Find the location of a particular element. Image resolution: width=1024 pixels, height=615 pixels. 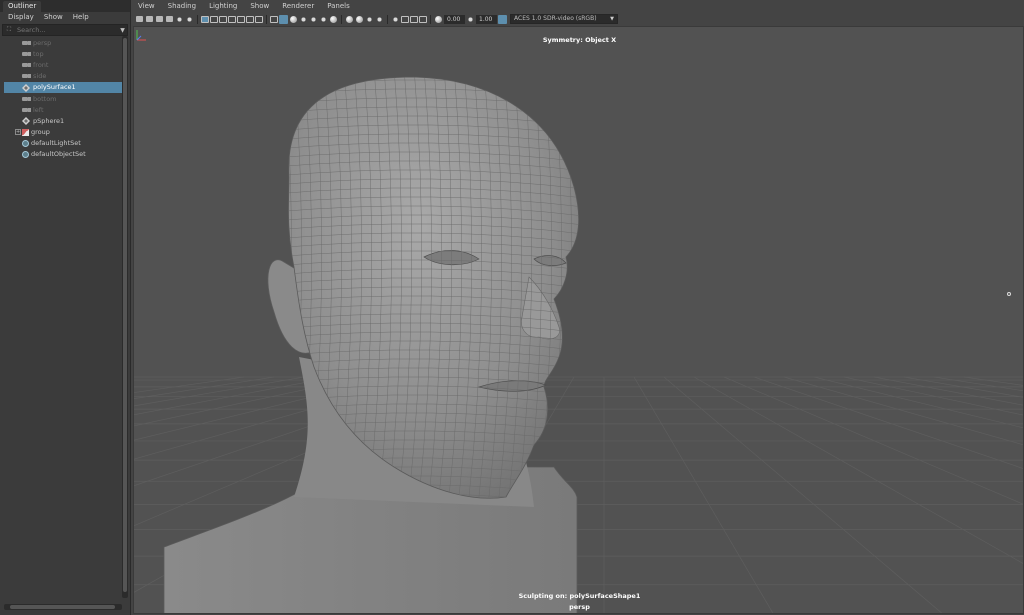

color-space-select: ACES 1.0 SDR-video (sRGB) ▼ is located at coordinates (564, 19).